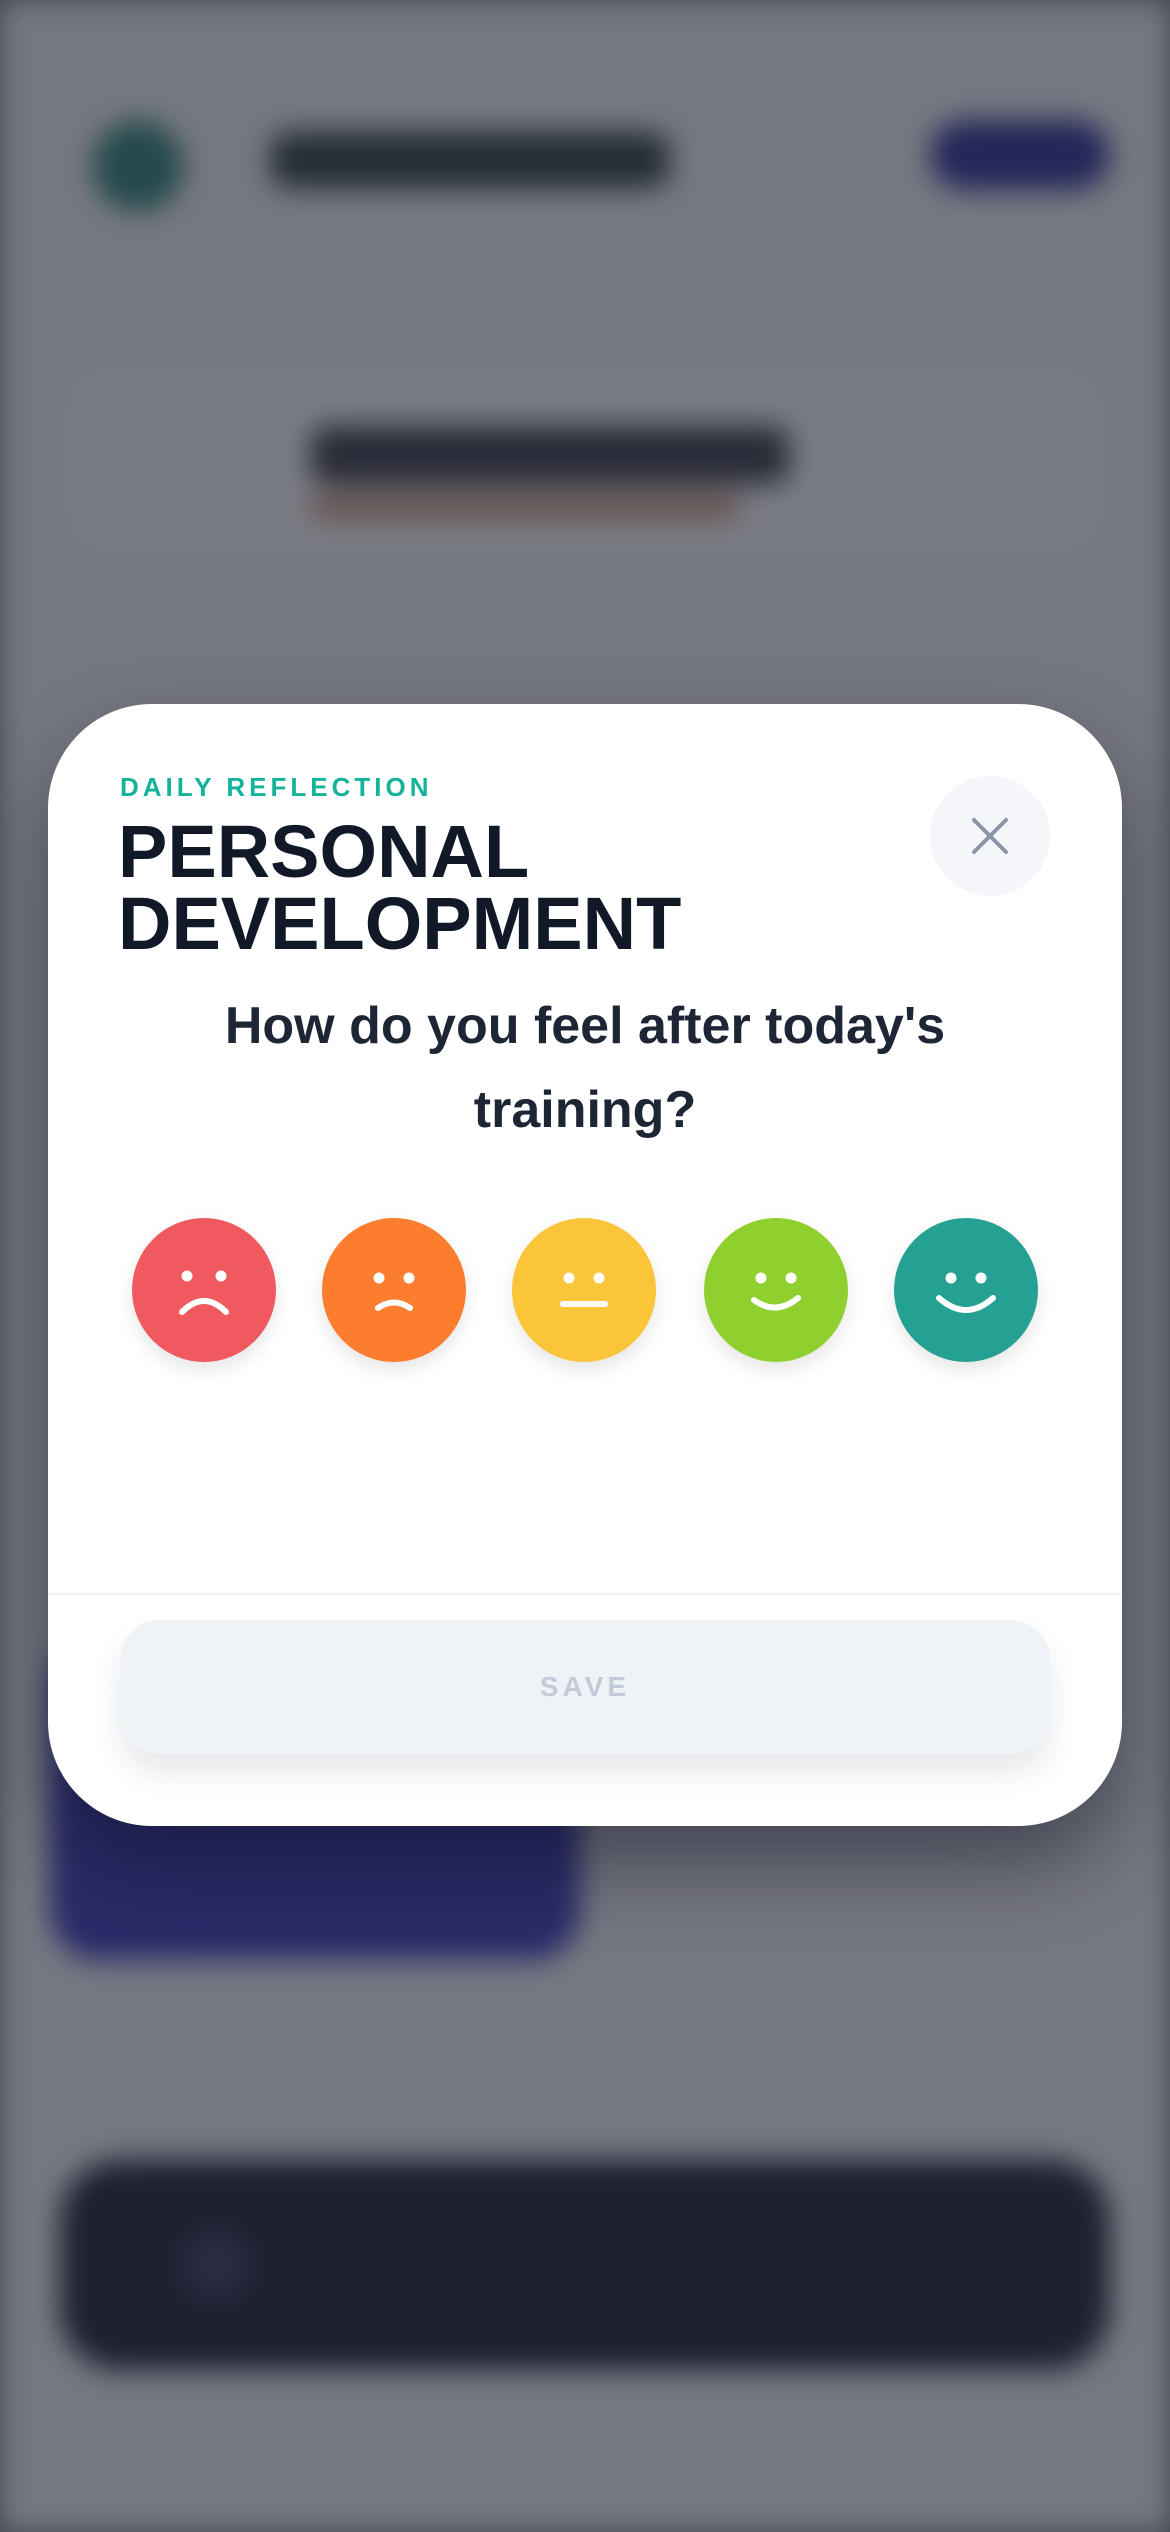 This screenshot has width=1170, height=2532. I want to click on happy-face-icon, so click(776, 1291).